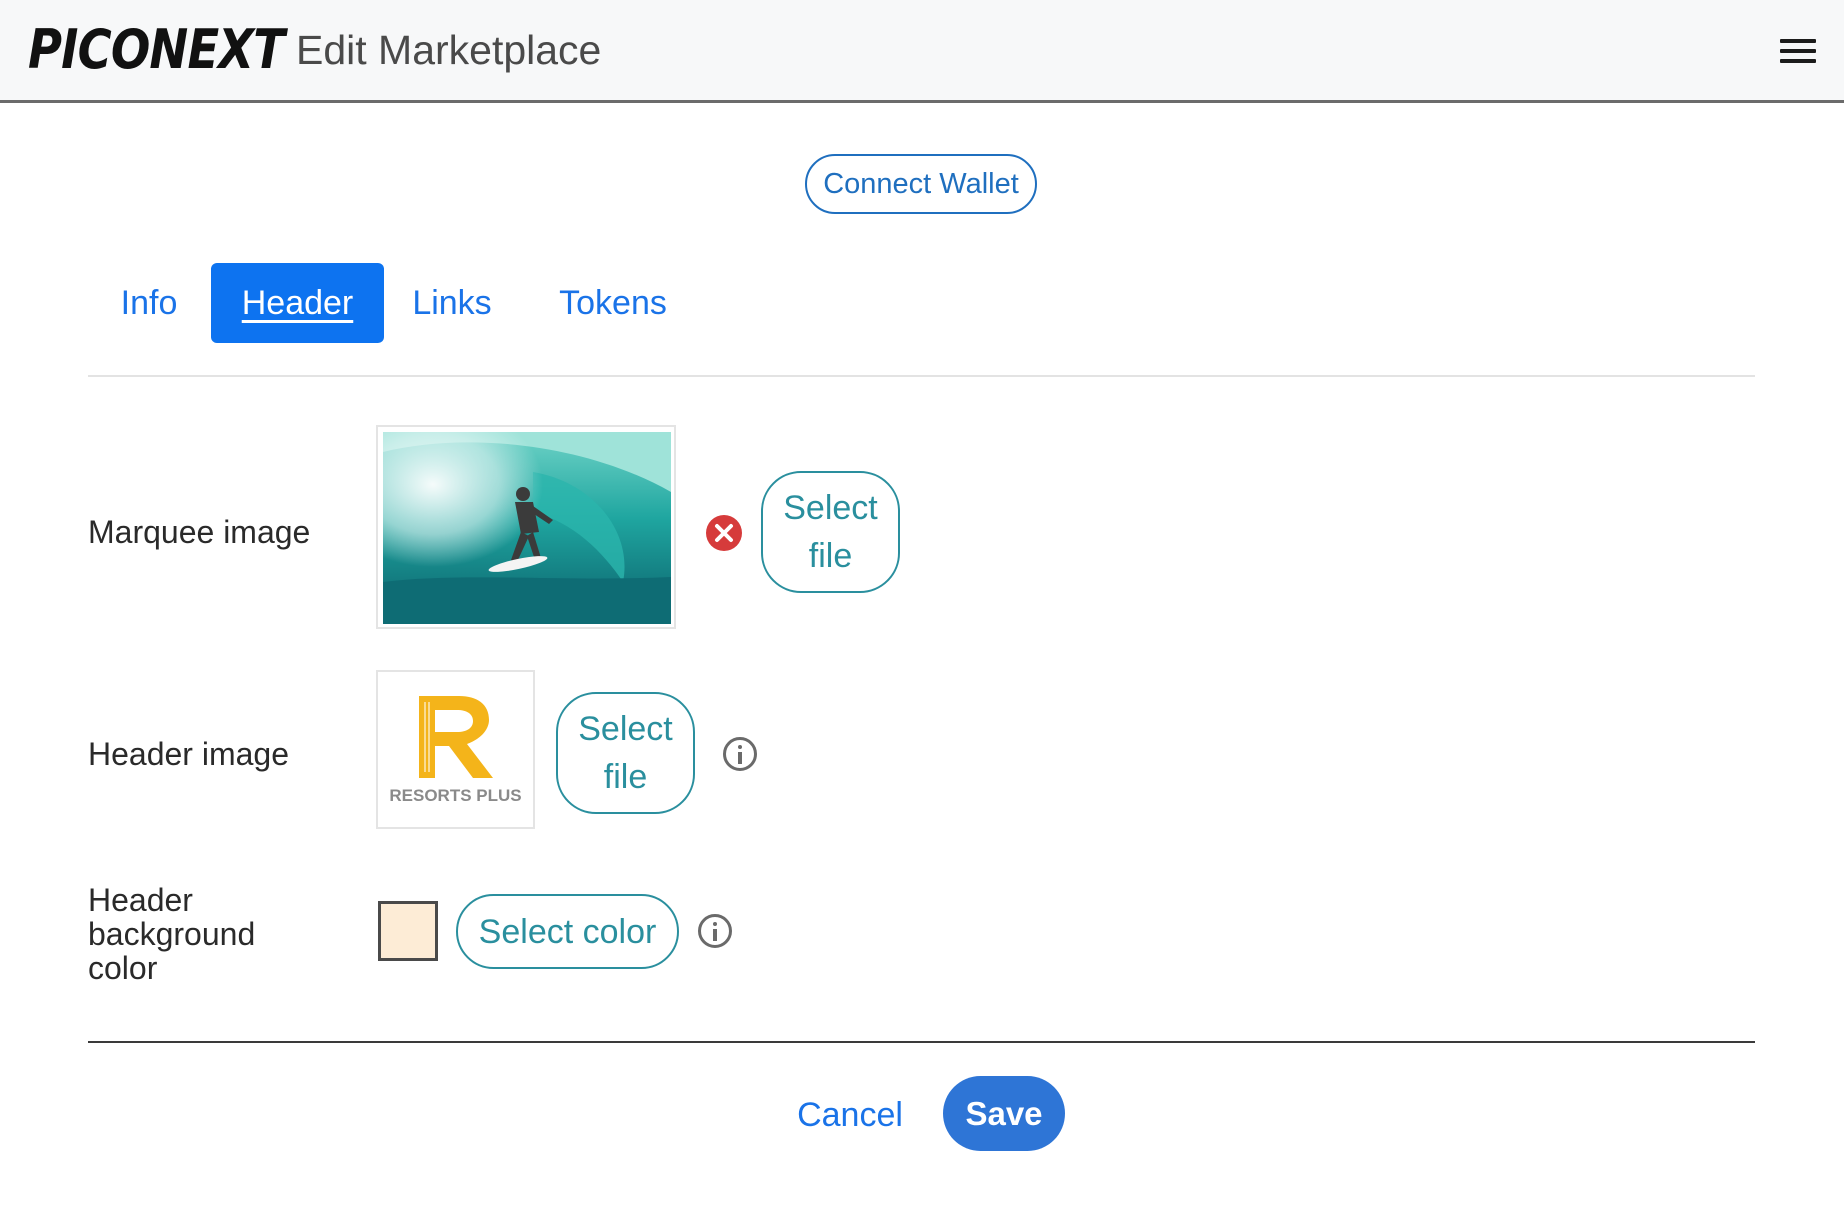 The image size is (1844, 1212). I want to click on remove-circle-icon, so click(724, 533).